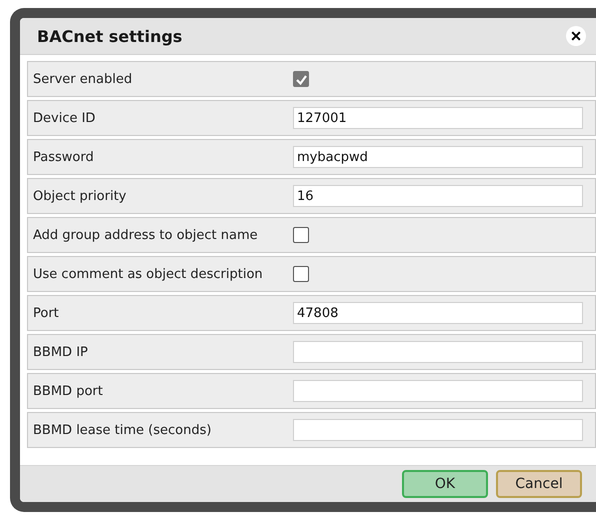 Image resolution: width=596 pixels, height=515 pixels. I want to click on cancel-button: Cancel, so click(539, 484).